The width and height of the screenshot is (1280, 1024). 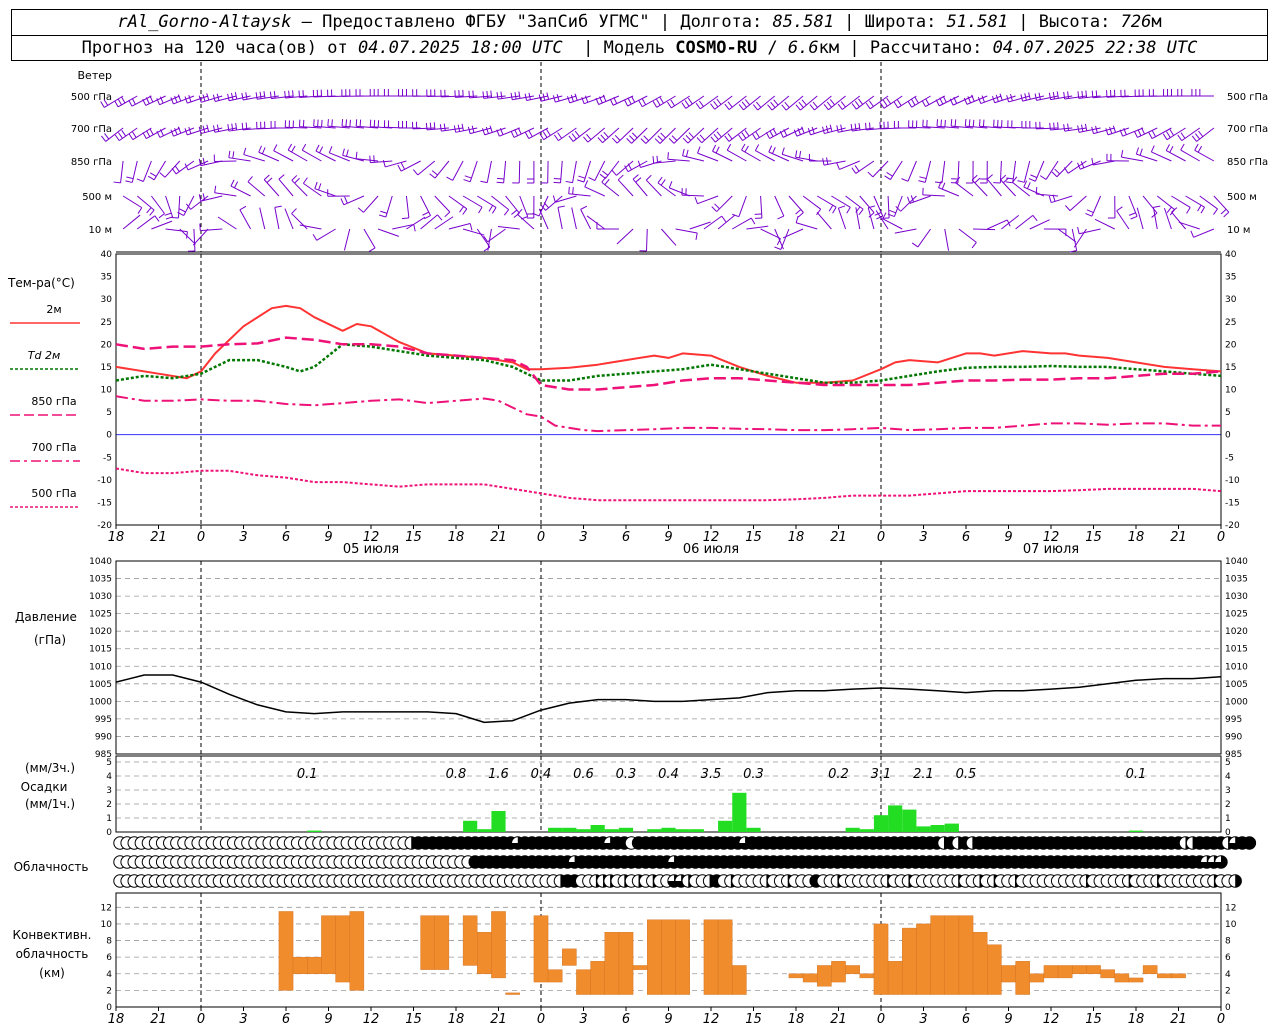 I want to click on pressure-ytick-right: 1010, so click(x=1236, y=667).